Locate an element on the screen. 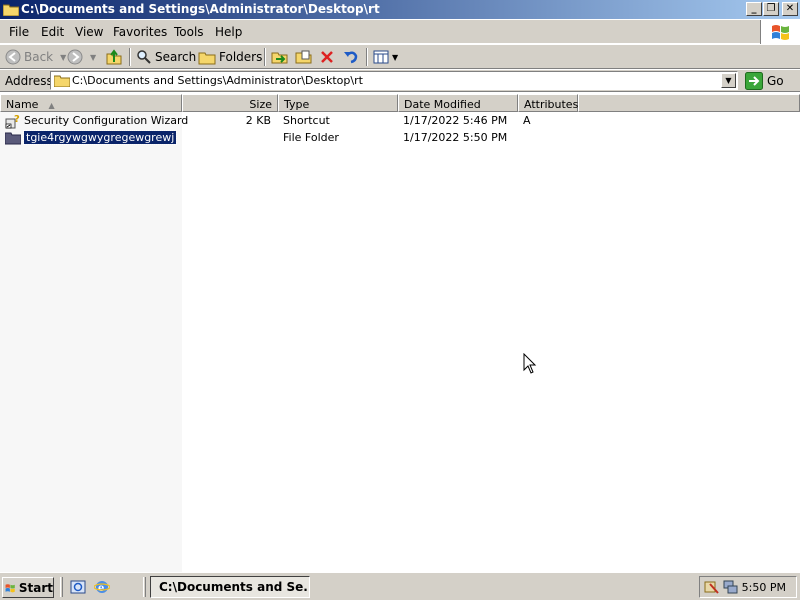  taskbar: Start e C:\Documents and Se... 5:50 PM is located at coordinates (400, 586).